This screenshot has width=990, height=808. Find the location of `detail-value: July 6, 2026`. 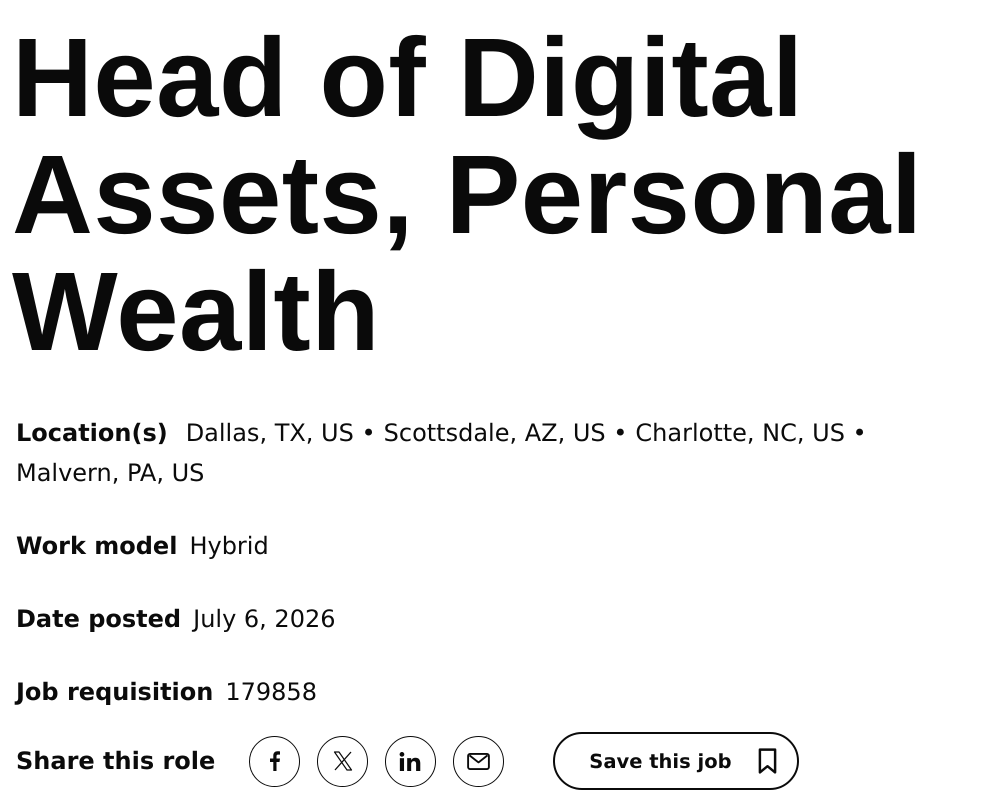

detail-value: July 6, 2026 is located at coordinates (264, 619).